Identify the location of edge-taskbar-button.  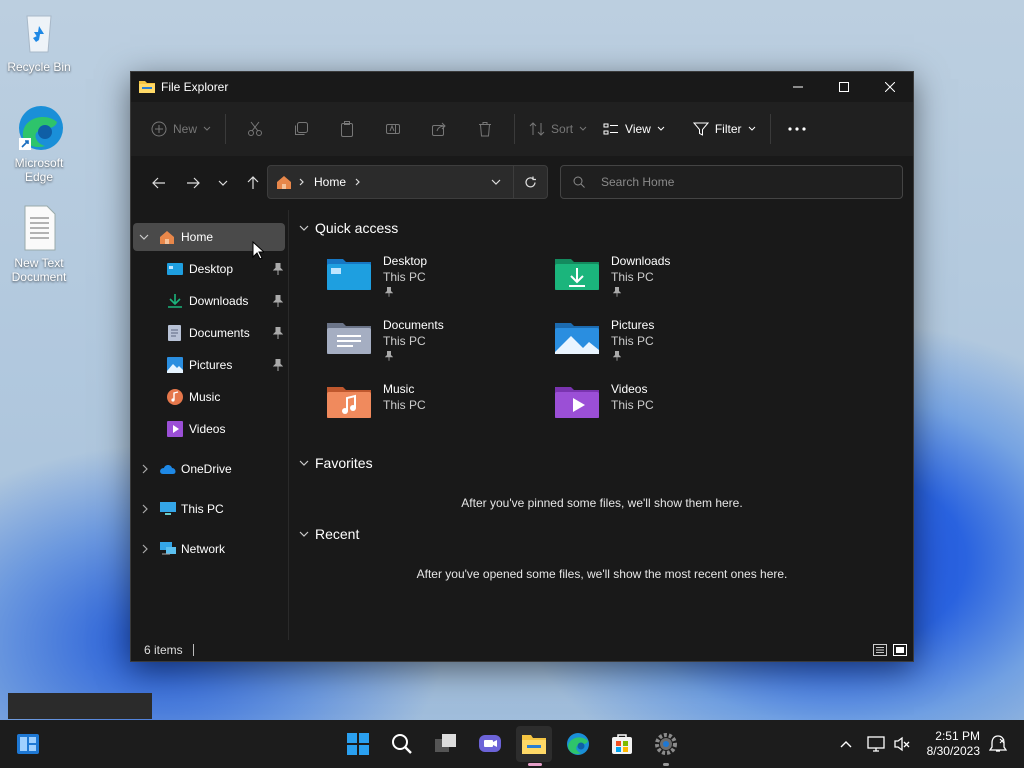
(578, 744).